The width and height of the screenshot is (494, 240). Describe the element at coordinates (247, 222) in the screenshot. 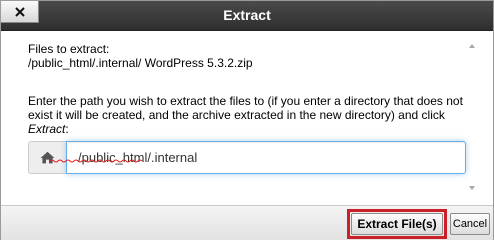

I see `dialog-footer: Extract File(s) Cancel` at that location.